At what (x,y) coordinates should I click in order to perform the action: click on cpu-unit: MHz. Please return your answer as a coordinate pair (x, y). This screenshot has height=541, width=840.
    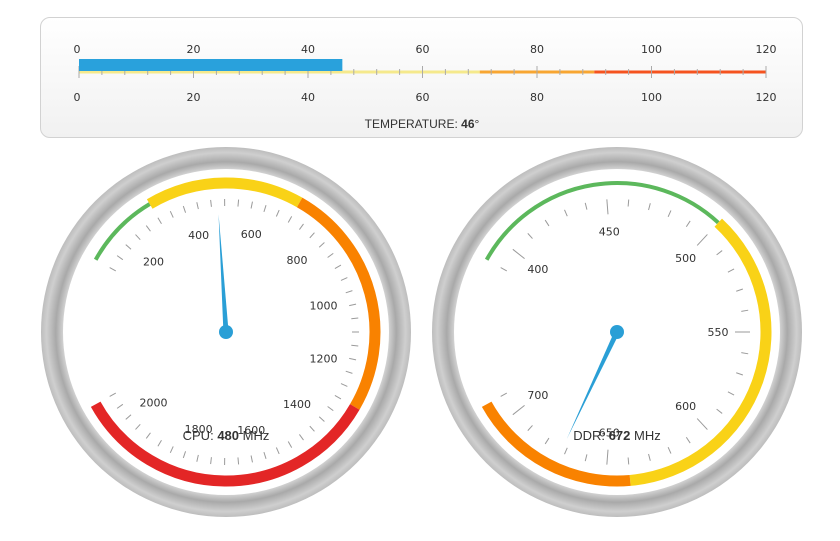
    Looking at the image, I should click on (256, 435).